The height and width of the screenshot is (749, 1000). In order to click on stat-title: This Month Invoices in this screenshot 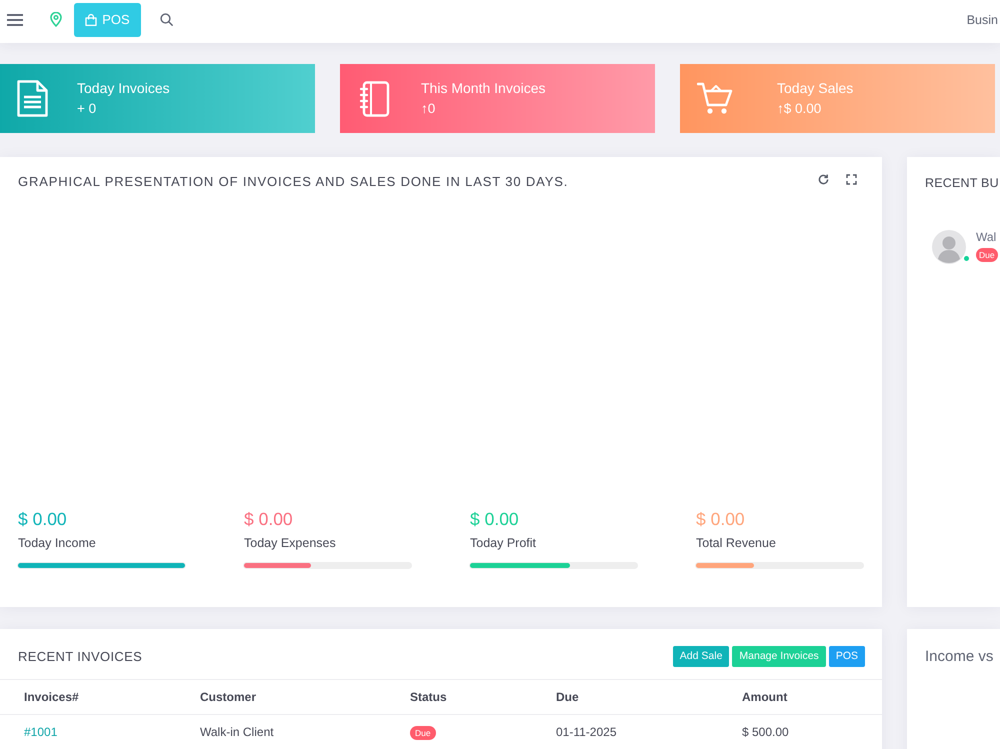, I will do `click(483, 88)`.